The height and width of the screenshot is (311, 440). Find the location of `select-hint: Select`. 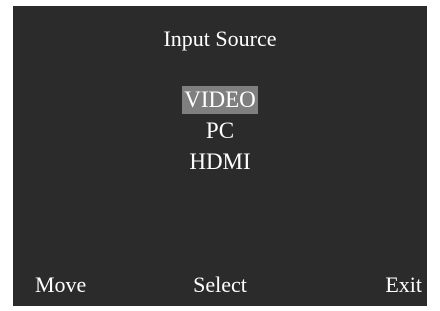

select-hint: Select is located at coordinates (220, 284).